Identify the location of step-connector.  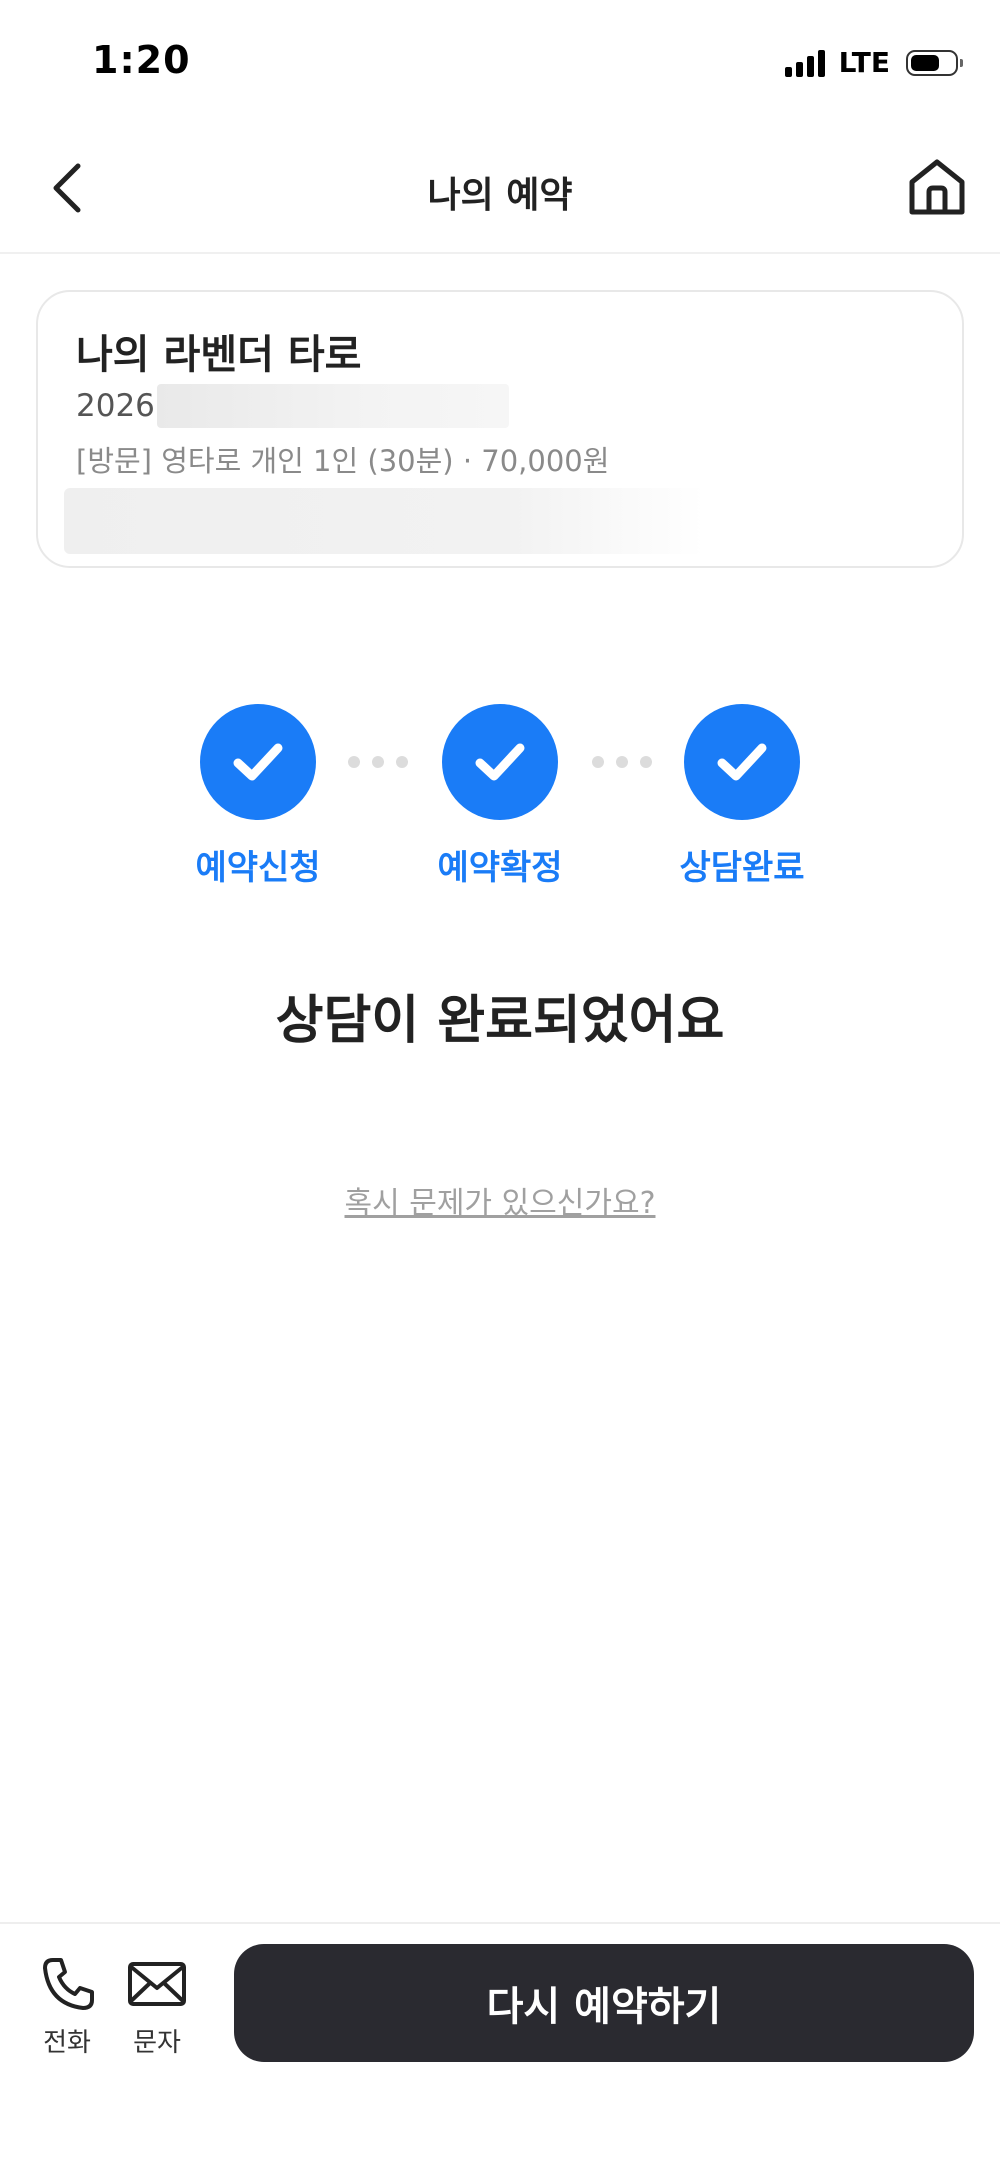
(378, 762).